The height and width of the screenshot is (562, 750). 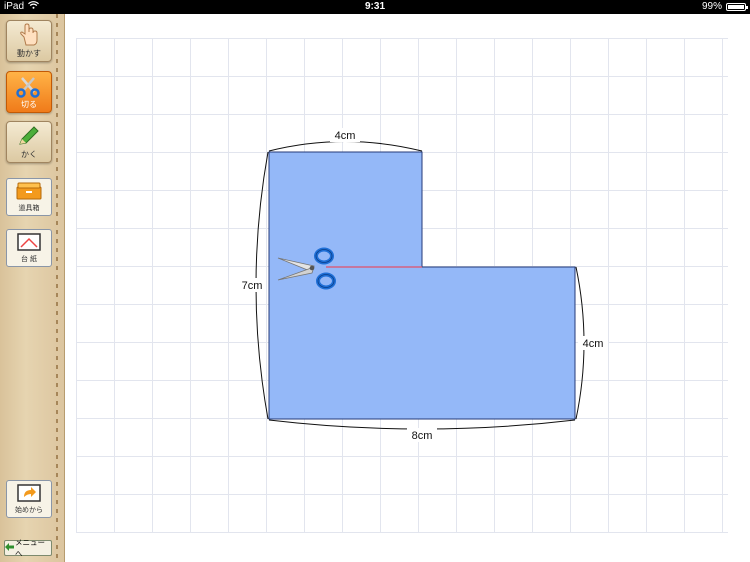 I want to click on restart-button: 始めから, so click(x=29, y=499).